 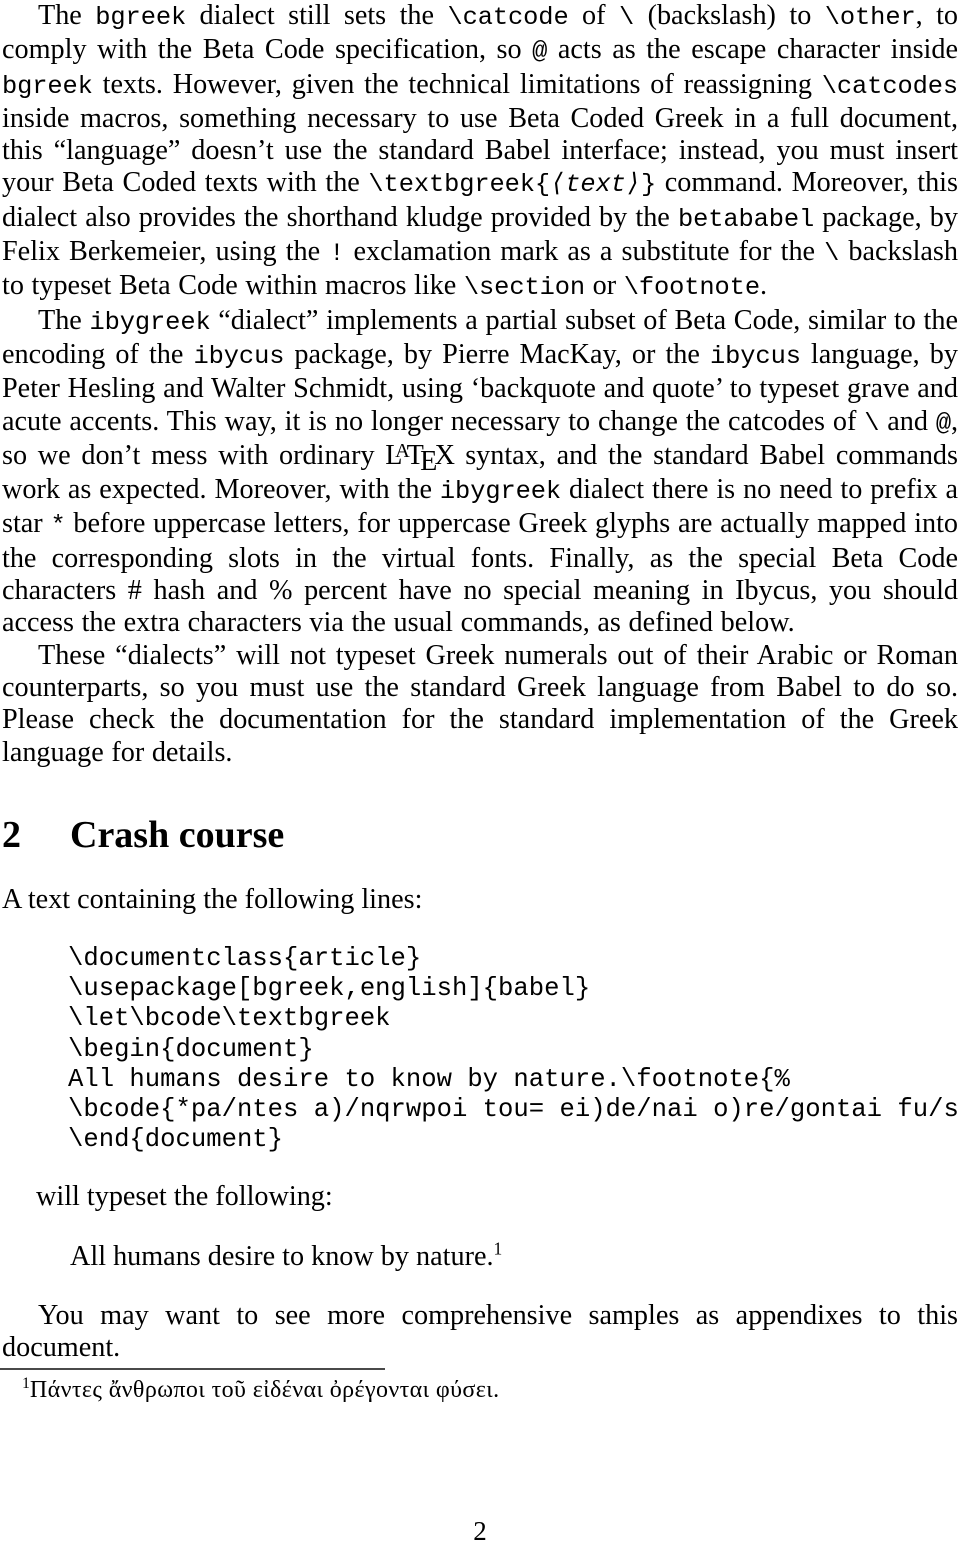 What do you see at coordinates (649, 185) in the screenshot?
I see `inline-code: }` at bounding box center [649, 185].